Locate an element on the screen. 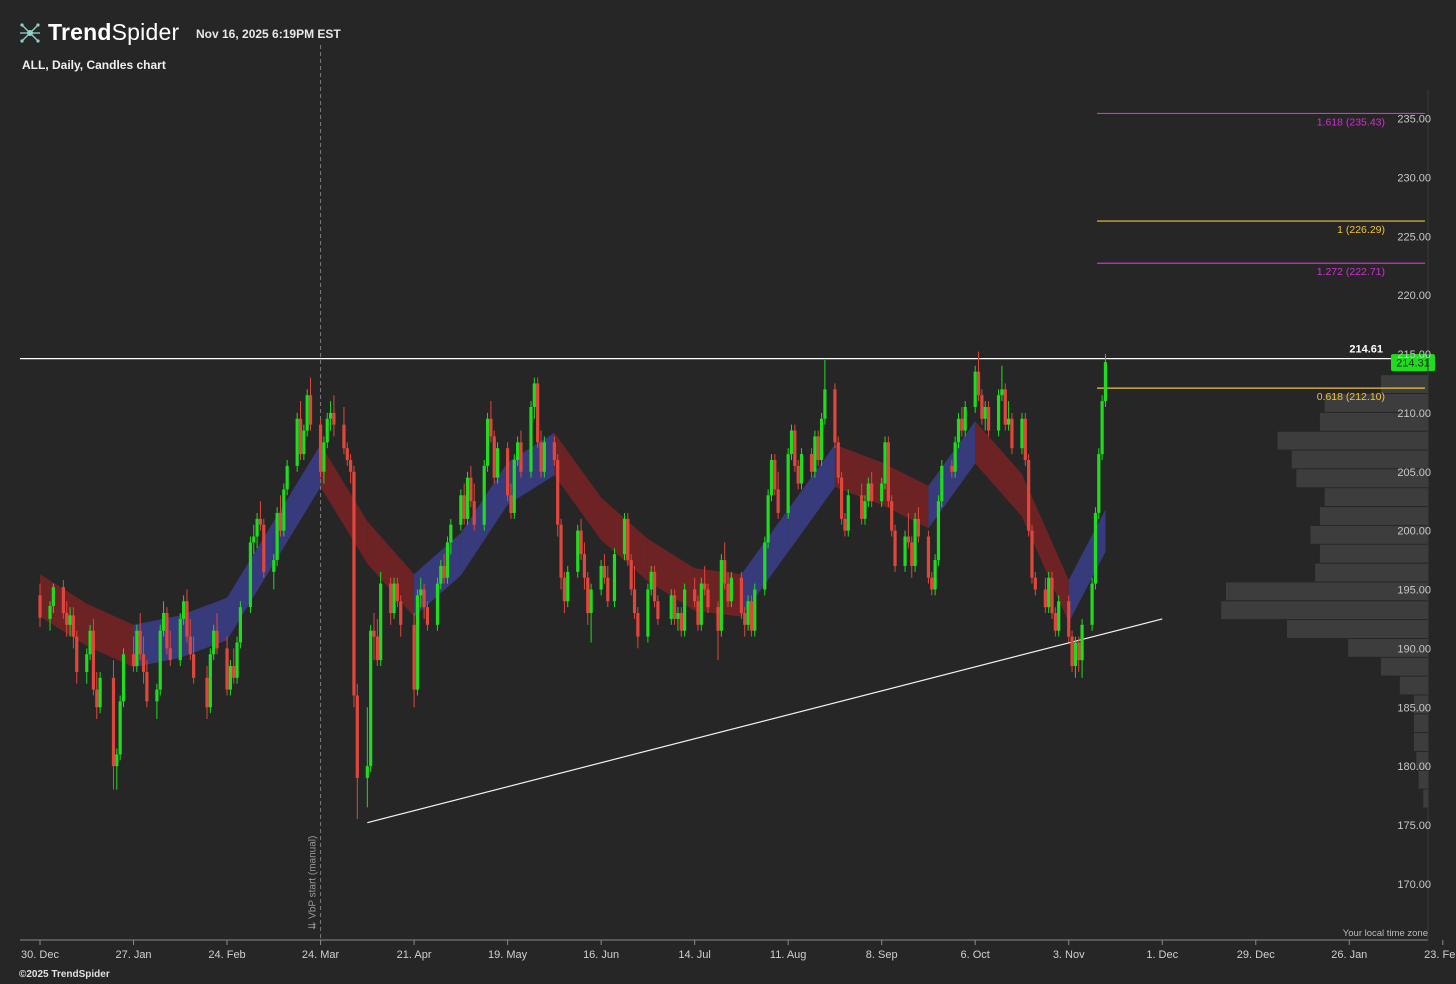 The image size is (1456, 984). y-tick-label: 205.00 is located at coordinates (1414, 473).